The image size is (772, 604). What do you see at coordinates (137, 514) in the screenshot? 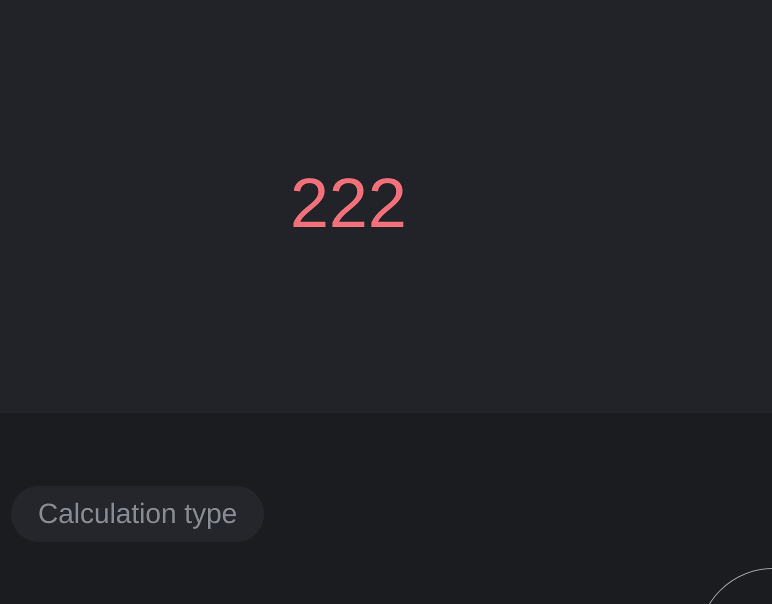
I see `calculation-type-button: Calculation type` at bounding box center [137, 514].